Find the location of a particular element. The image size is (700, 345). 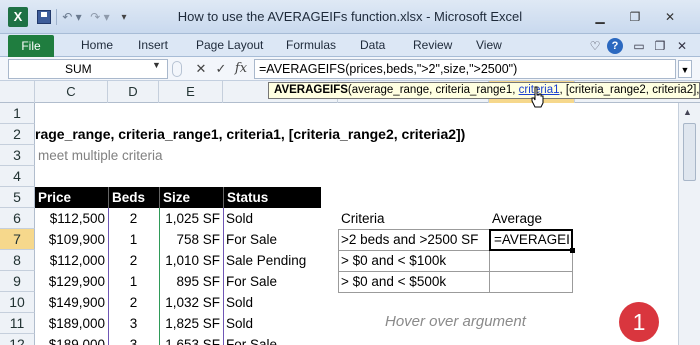

tooltip-args-before: (average_range, criteria_range1, is located at coordinates (433, 90).